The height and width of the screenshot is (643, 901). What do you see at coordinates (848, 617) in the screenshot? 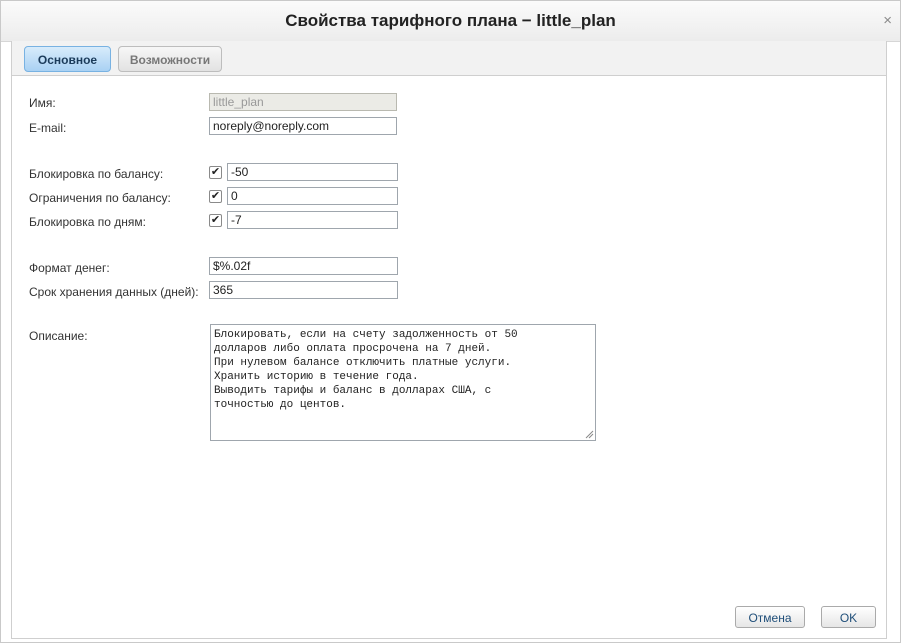
I see `ok-button: OK` at bounding box center [848, 617].